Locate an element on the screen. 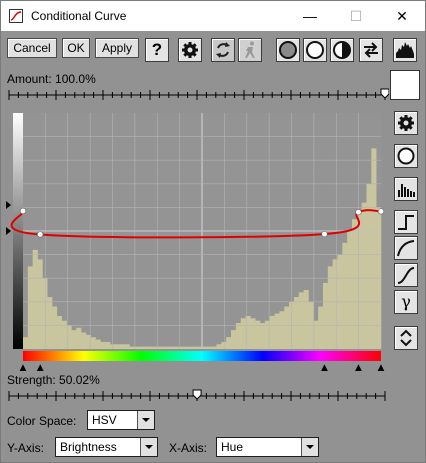  histogram-icon is located at coordinates (406, 190).